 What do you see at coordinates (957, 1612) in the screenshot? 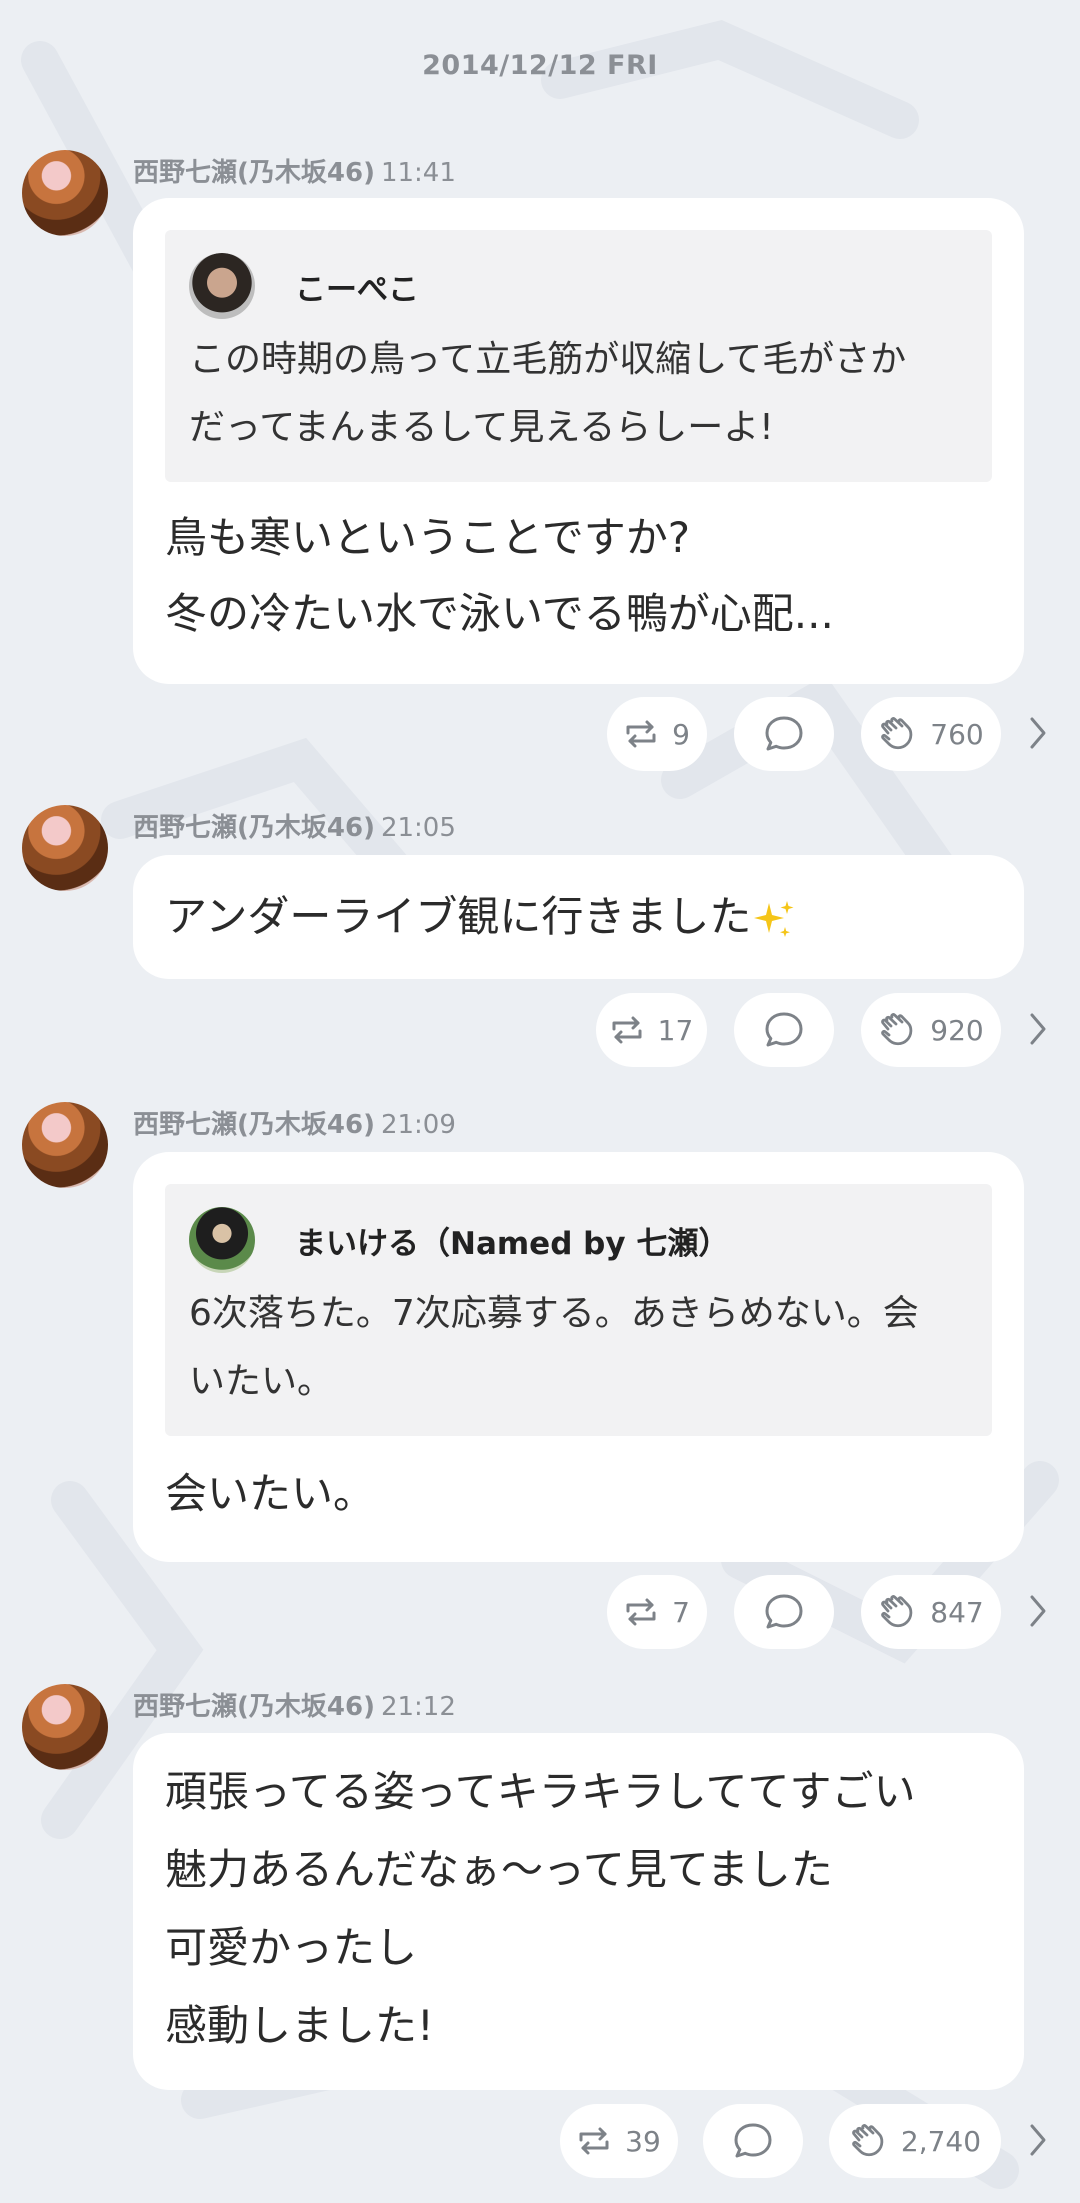
I see `clap-count: 847` at bounding box center [957, 1612].